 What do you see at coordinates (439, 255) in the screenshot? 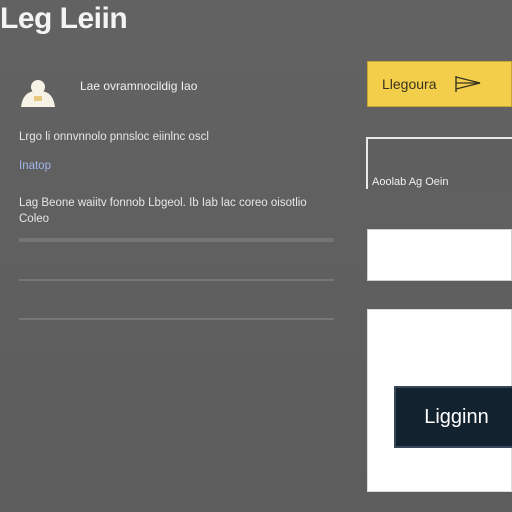
I see `text-input` at bounding box center [439, 255].